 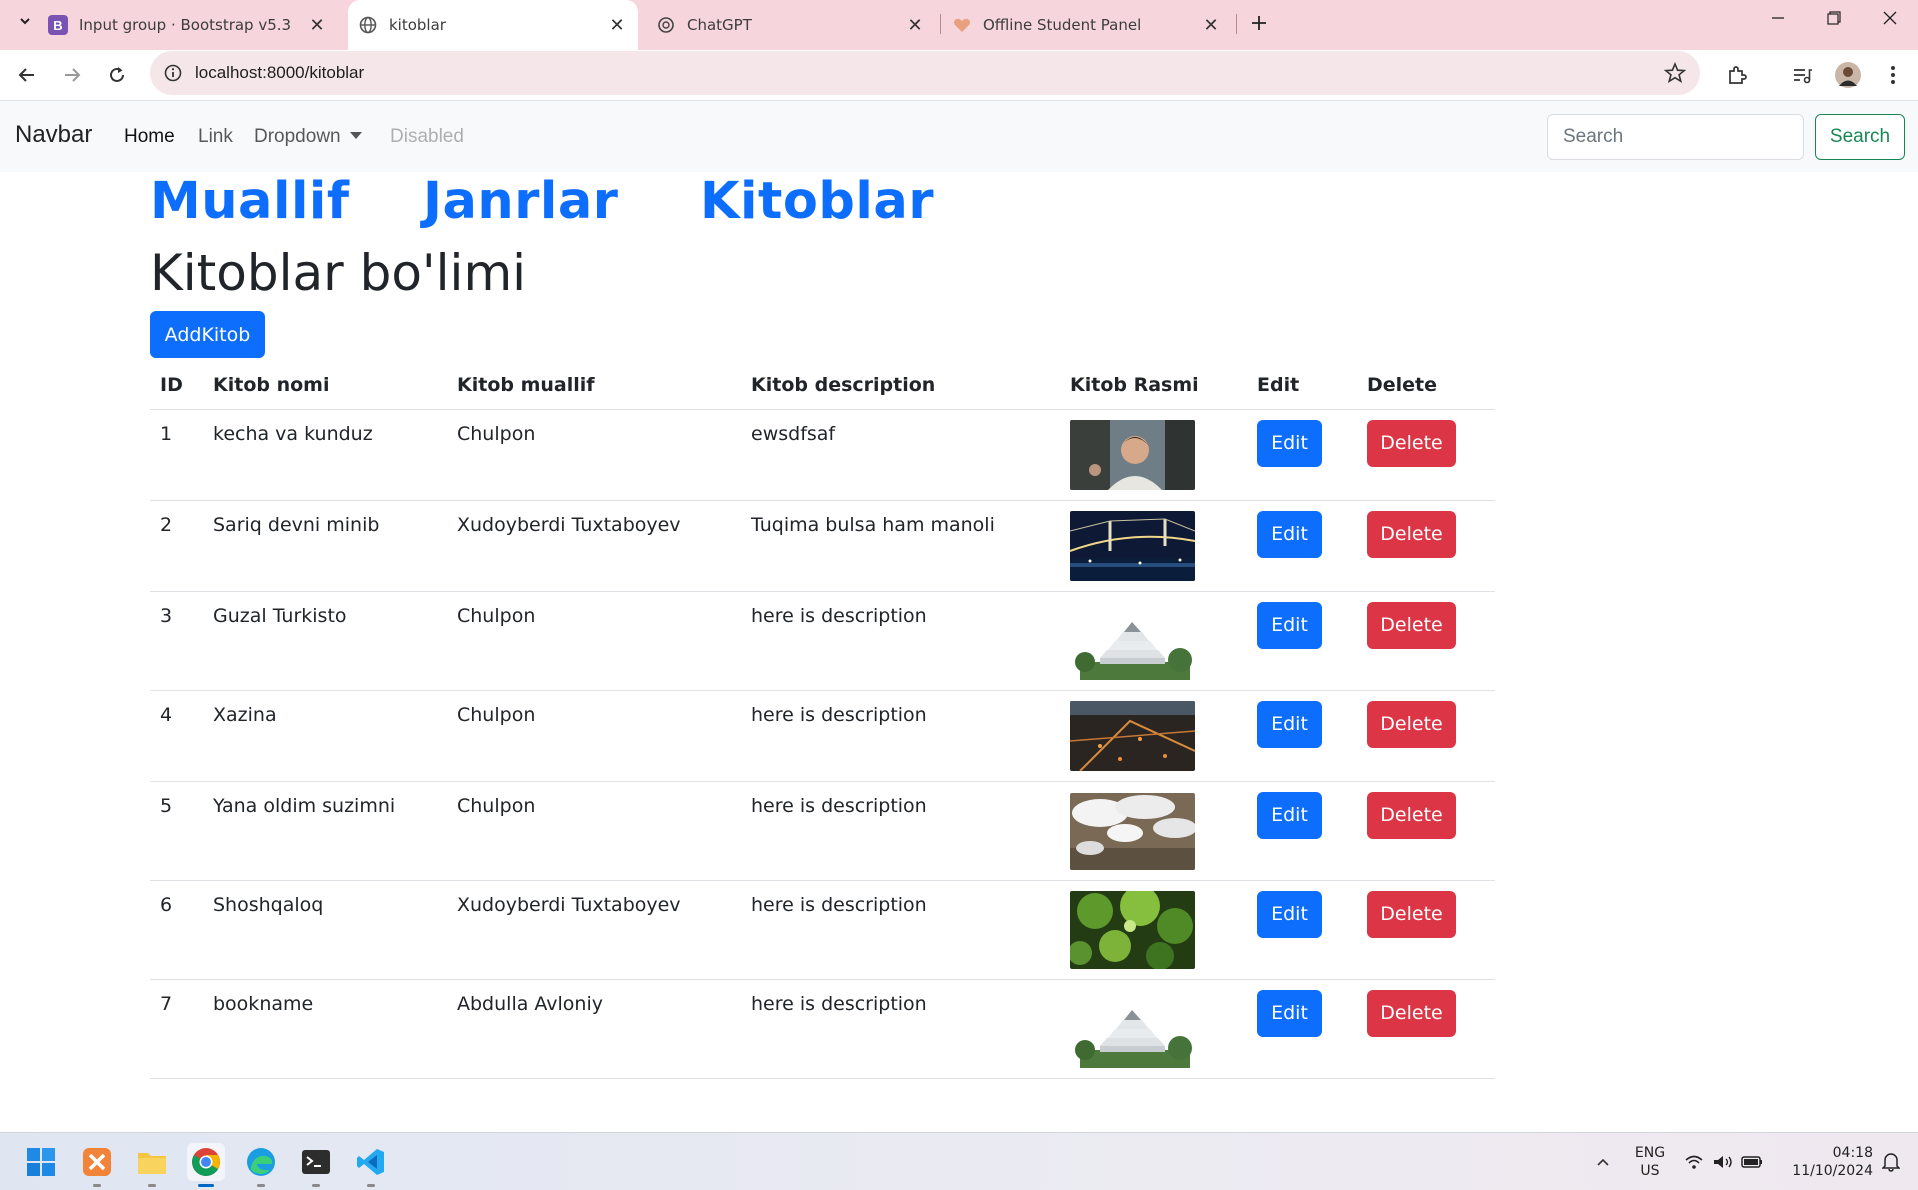 I want to click on browser-tab-kitoblar: kitoblar ✕, so click(x=493, y=25).